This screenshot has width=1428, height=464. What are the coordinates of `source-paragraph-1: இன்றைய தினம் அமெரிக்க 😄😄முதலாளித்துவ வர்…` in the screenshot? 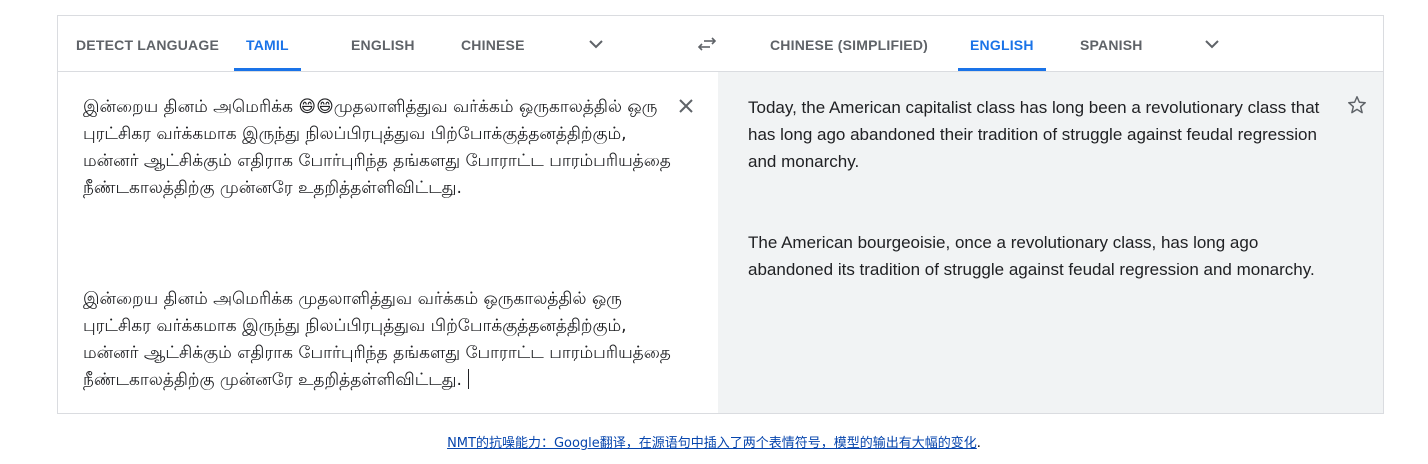 It's located at (377, 147).